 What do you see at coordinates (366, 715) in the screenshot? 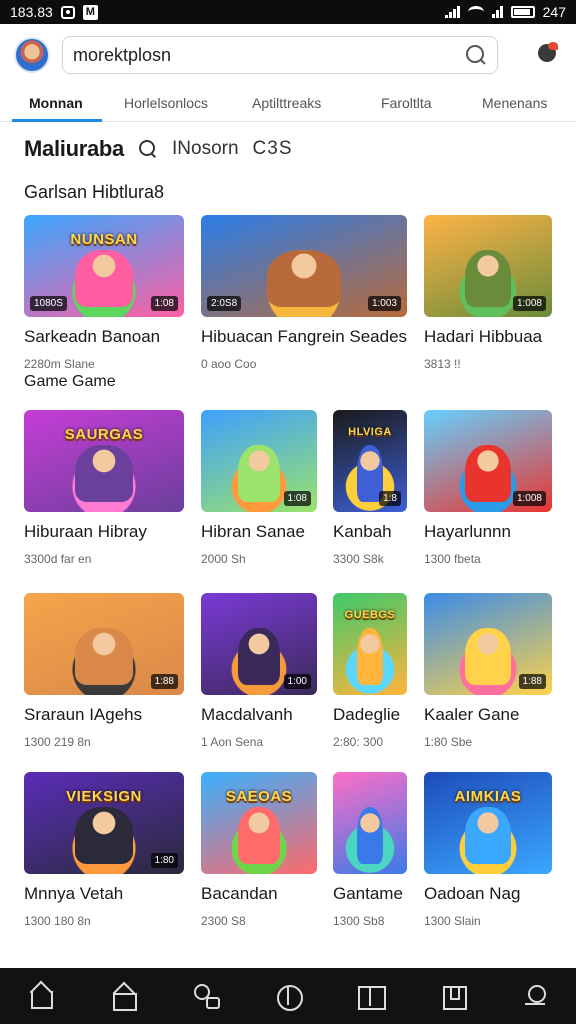
I see `game-title: Dadeglie` at bounding box center [366, 715].